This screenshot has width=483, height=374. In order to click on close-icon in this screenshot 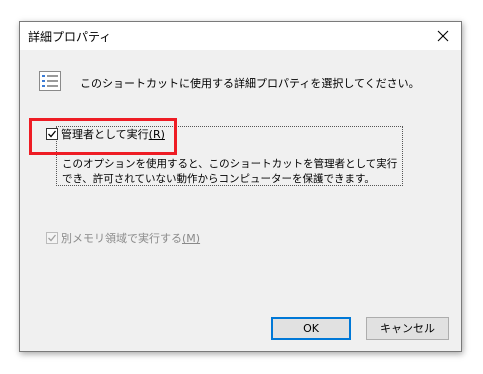, I will do `click(443, 36)`.